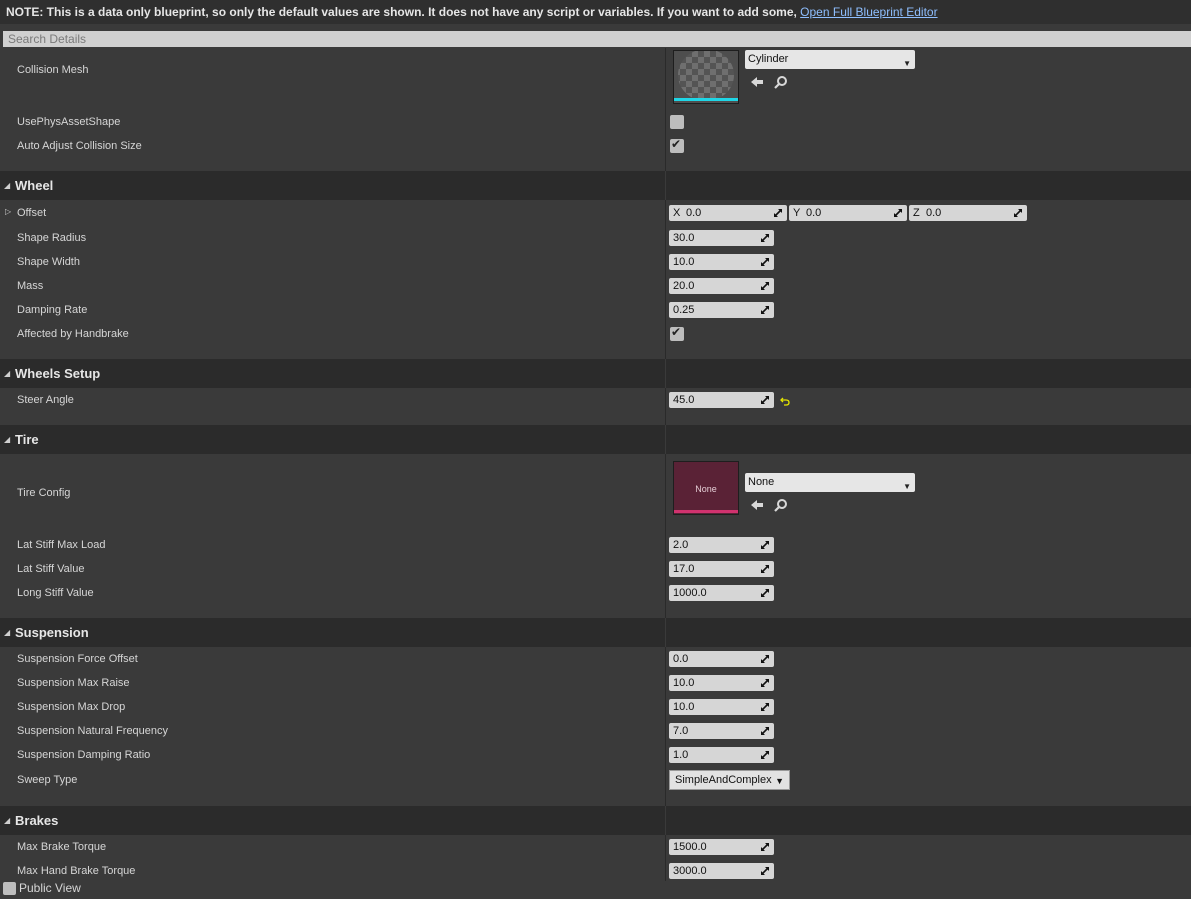  What do you see at coordinates (9, 888) in the screenshot?
I see `public-view-checkbox` at bounding box center [9, 888].